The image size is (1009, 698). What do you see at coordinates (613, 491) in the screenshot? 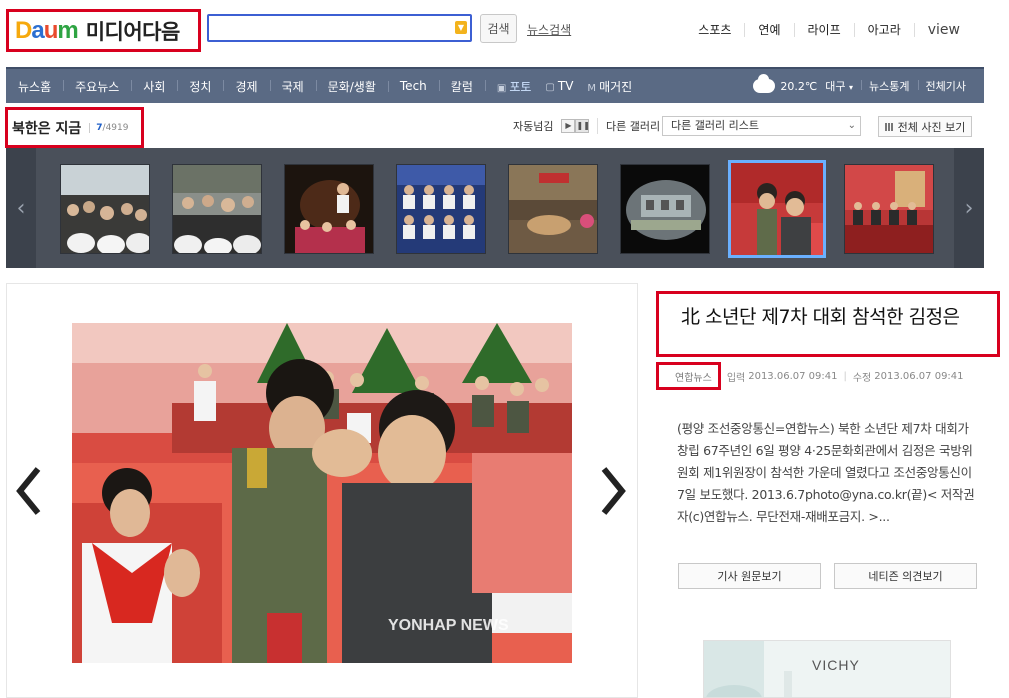
I see `chevron-right-icon` at bounding box center [613, 491].